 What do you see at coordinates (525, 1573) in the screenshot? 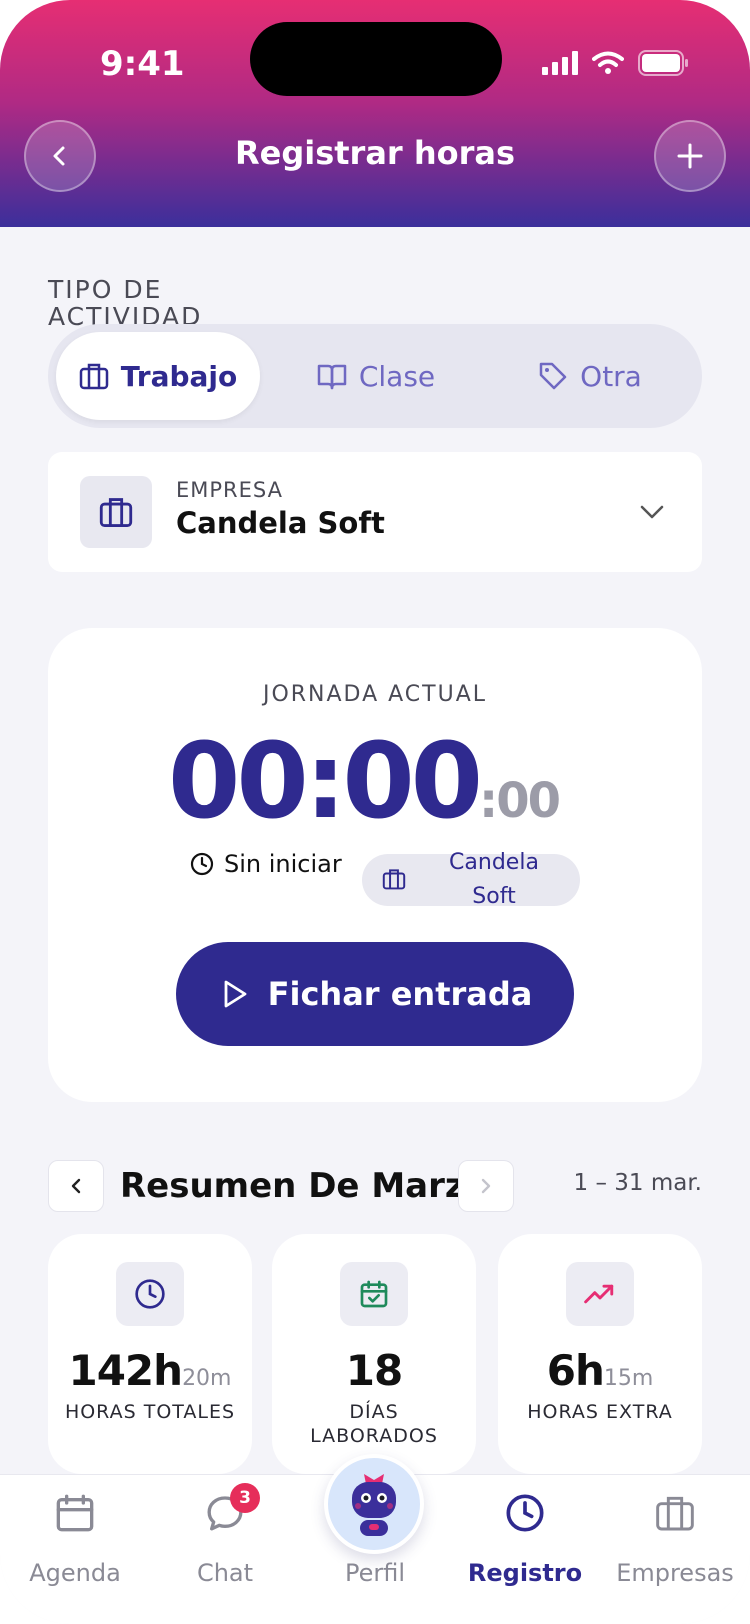
I see `nav-label: Registro` at bounding box center [525, 1573].